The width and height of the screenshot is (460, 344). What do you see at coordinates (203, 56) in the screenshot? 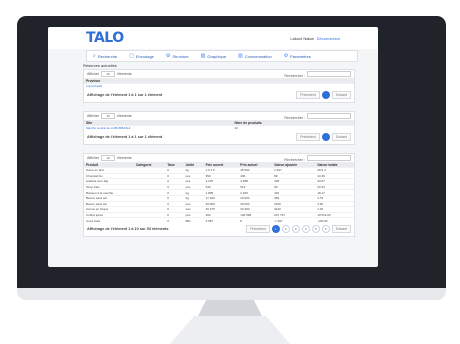
I see `chart-icon: ▥` at bounding box center [203, 56].